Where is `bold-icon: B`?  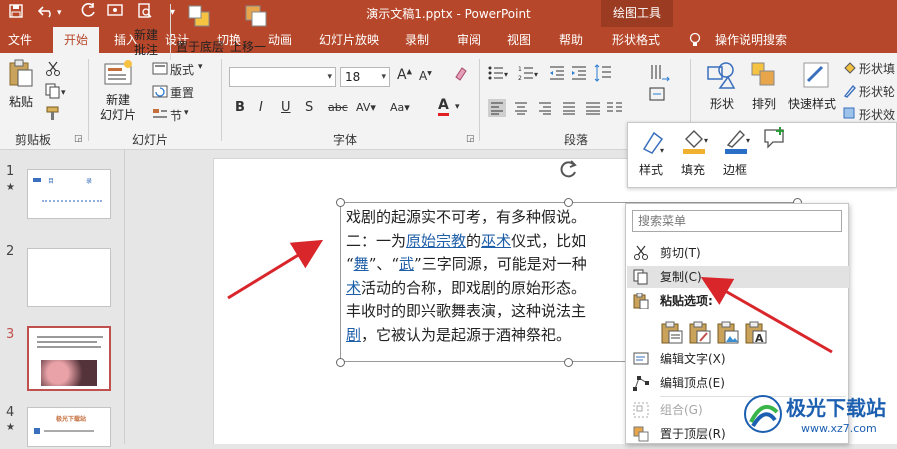
bold-icon: B is located at coordinates (240, 107).